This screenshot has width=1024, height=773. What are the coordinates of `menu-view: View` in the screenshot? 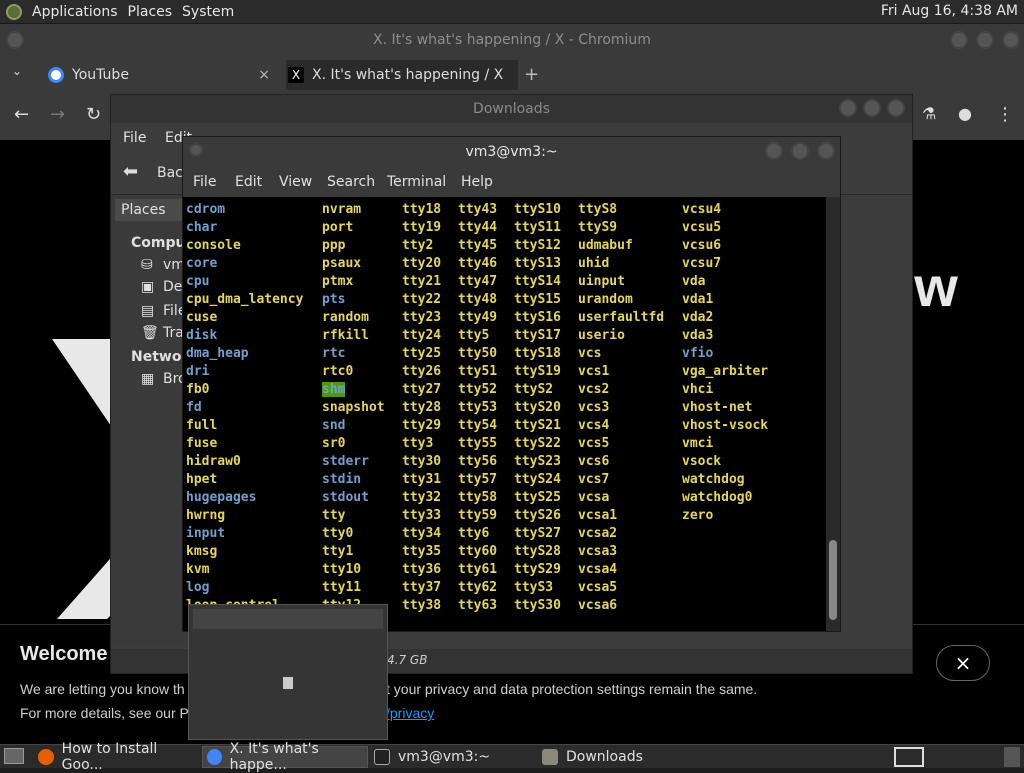 It's located at (295, 182).